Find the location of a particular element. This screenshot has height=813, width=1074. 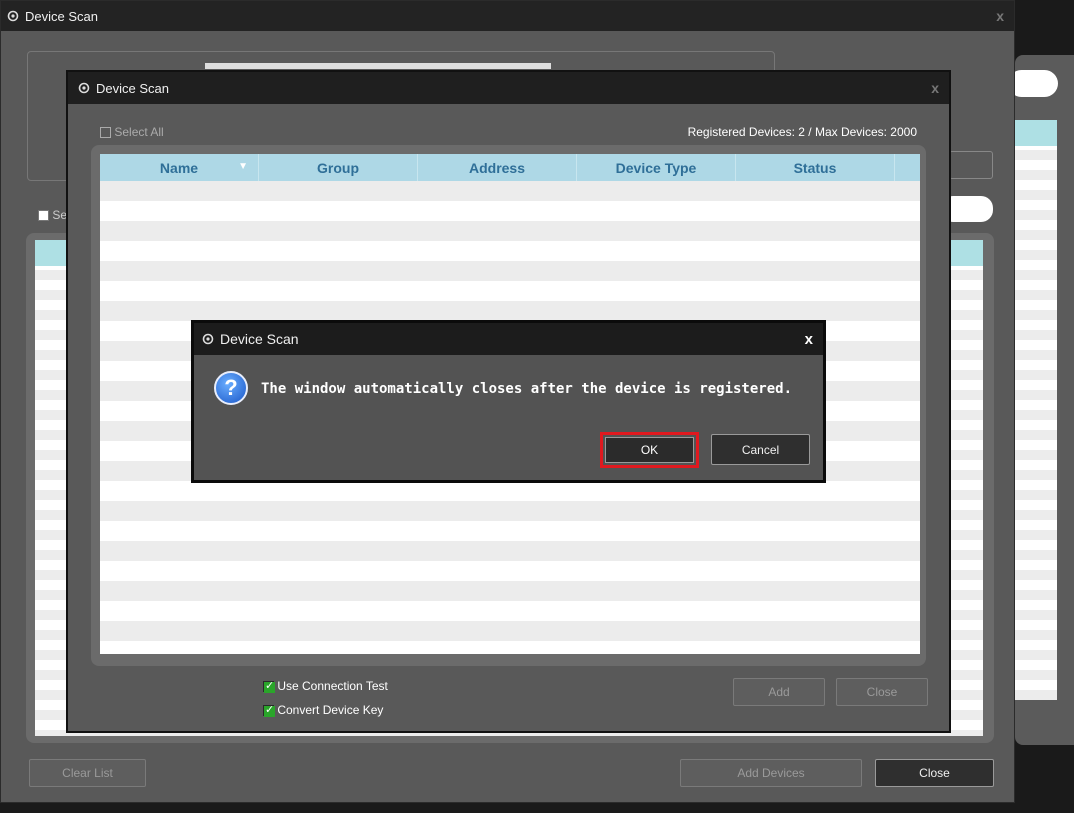

main-progress-strip is located at coordinates (378, 66).